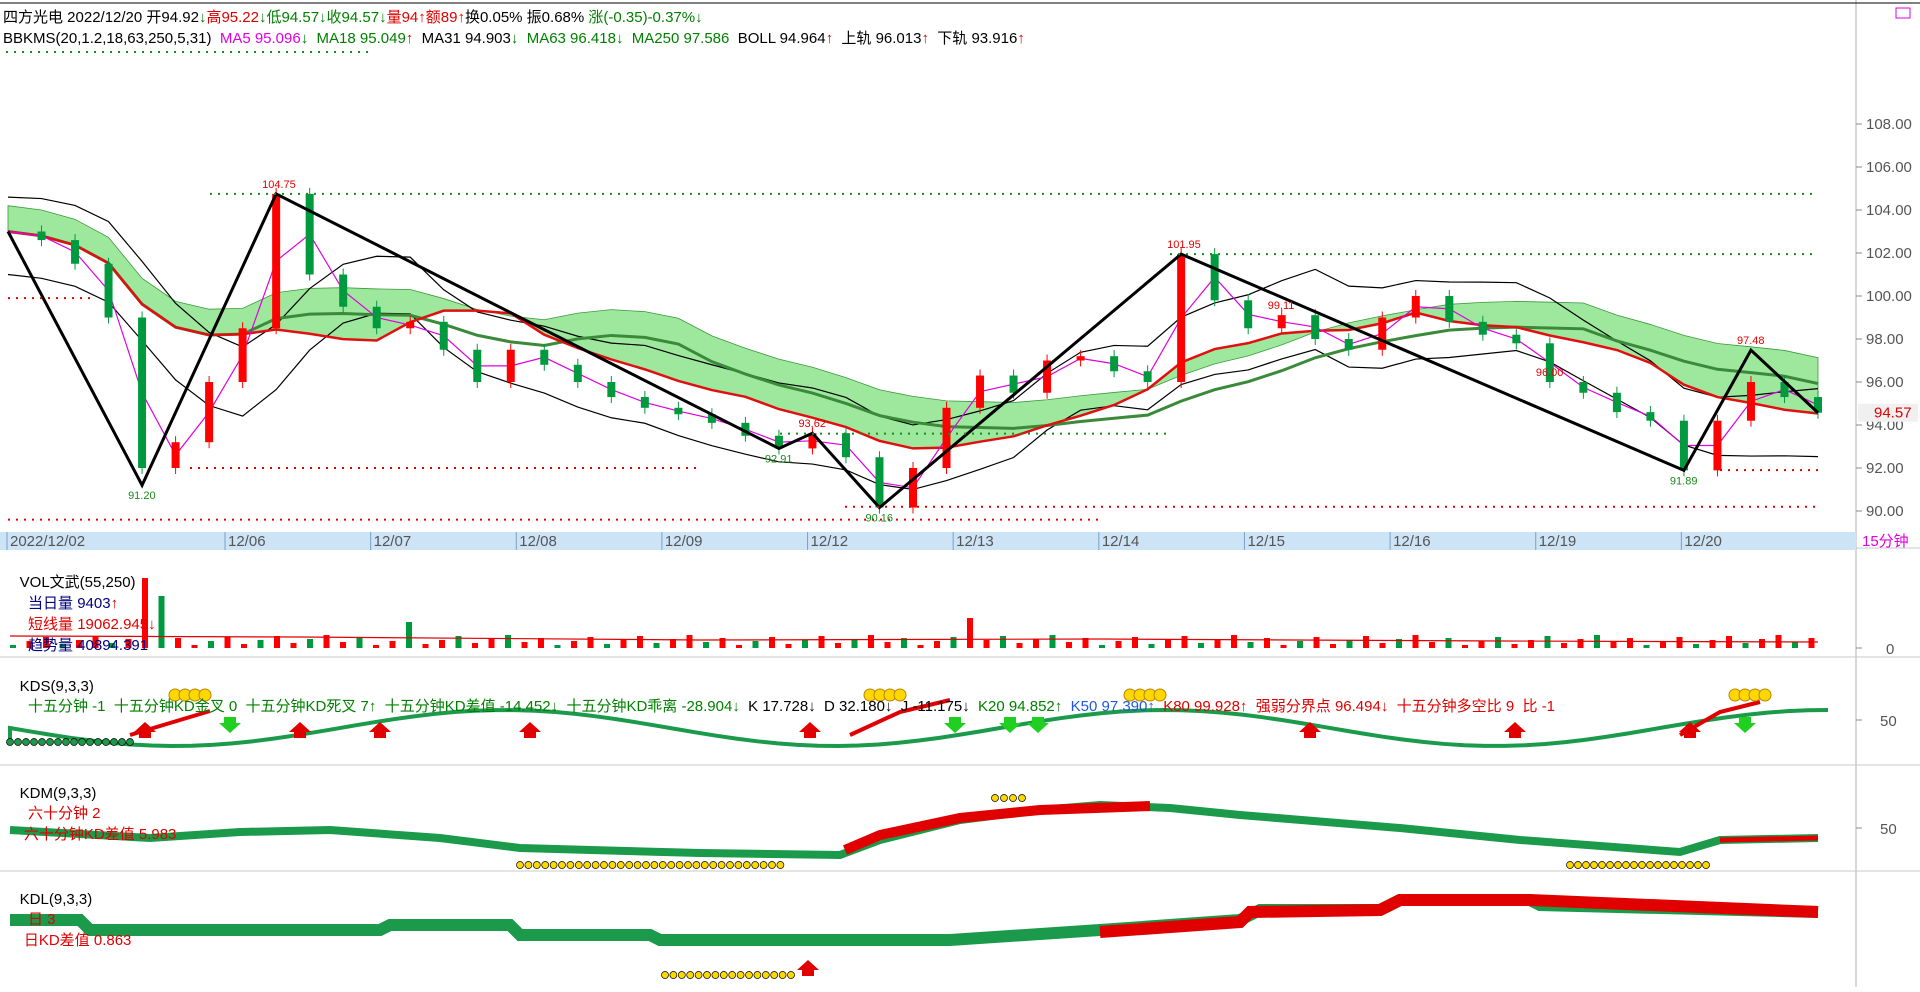 The image size is (1920, 992). I want to click on price-annotation-4: 90.16, so click(879, 519).